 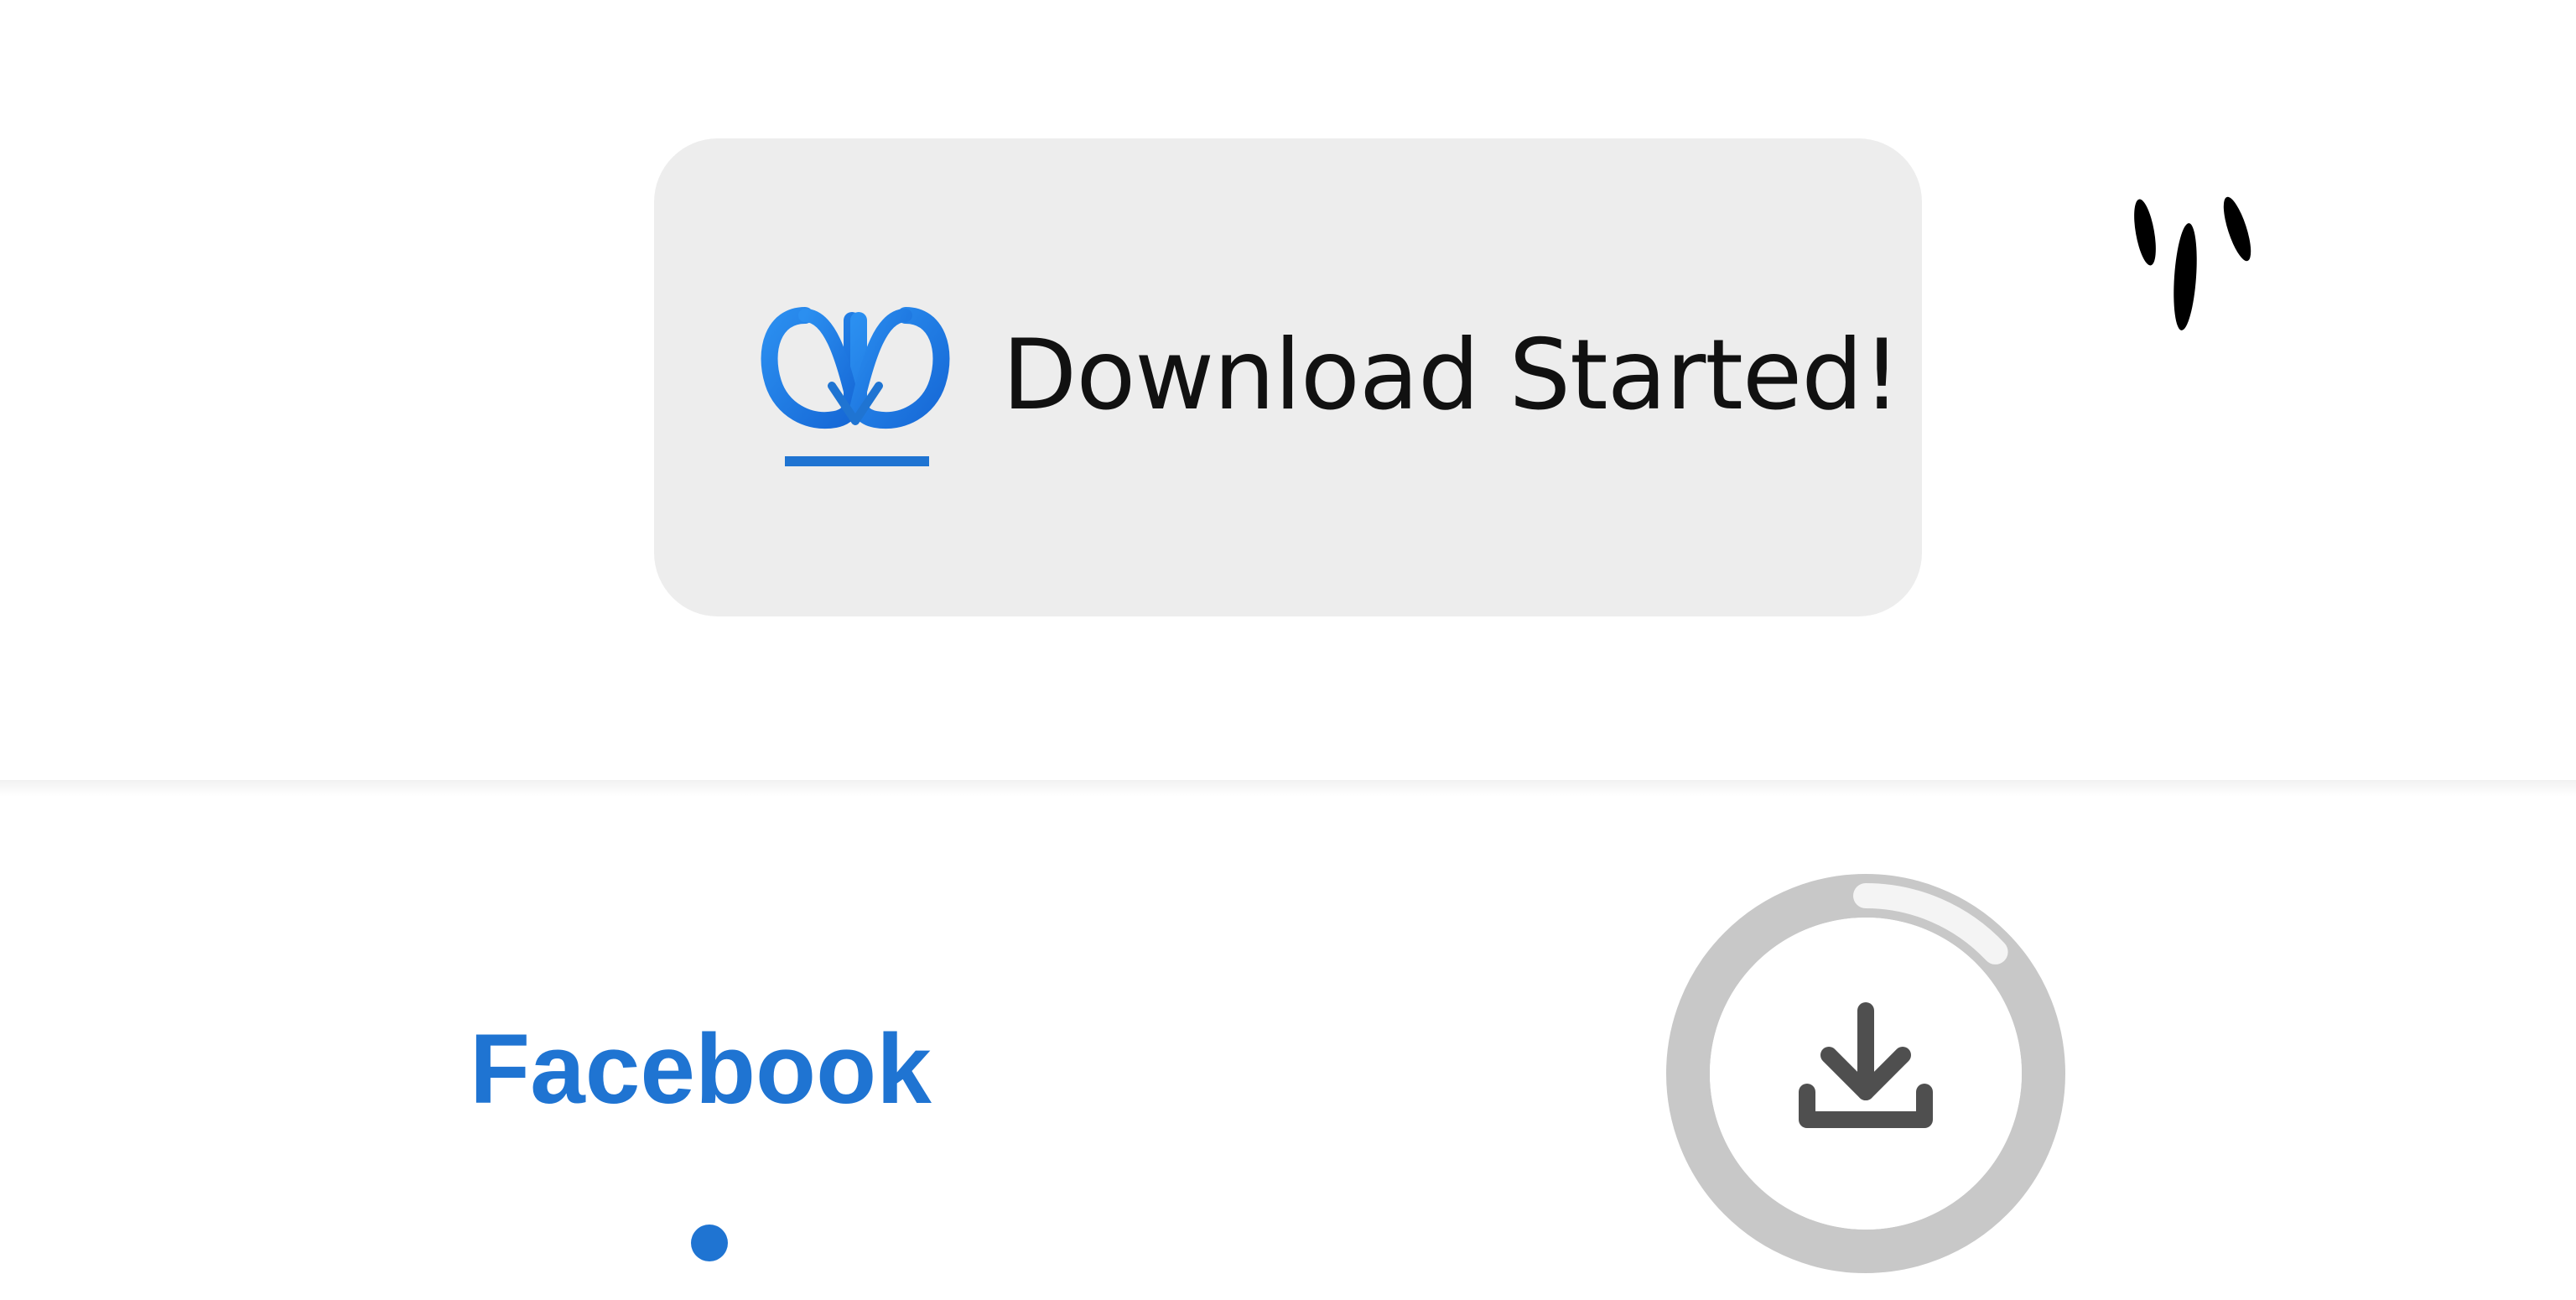 I want to click on download-button, so click(x=1866, y=1073).